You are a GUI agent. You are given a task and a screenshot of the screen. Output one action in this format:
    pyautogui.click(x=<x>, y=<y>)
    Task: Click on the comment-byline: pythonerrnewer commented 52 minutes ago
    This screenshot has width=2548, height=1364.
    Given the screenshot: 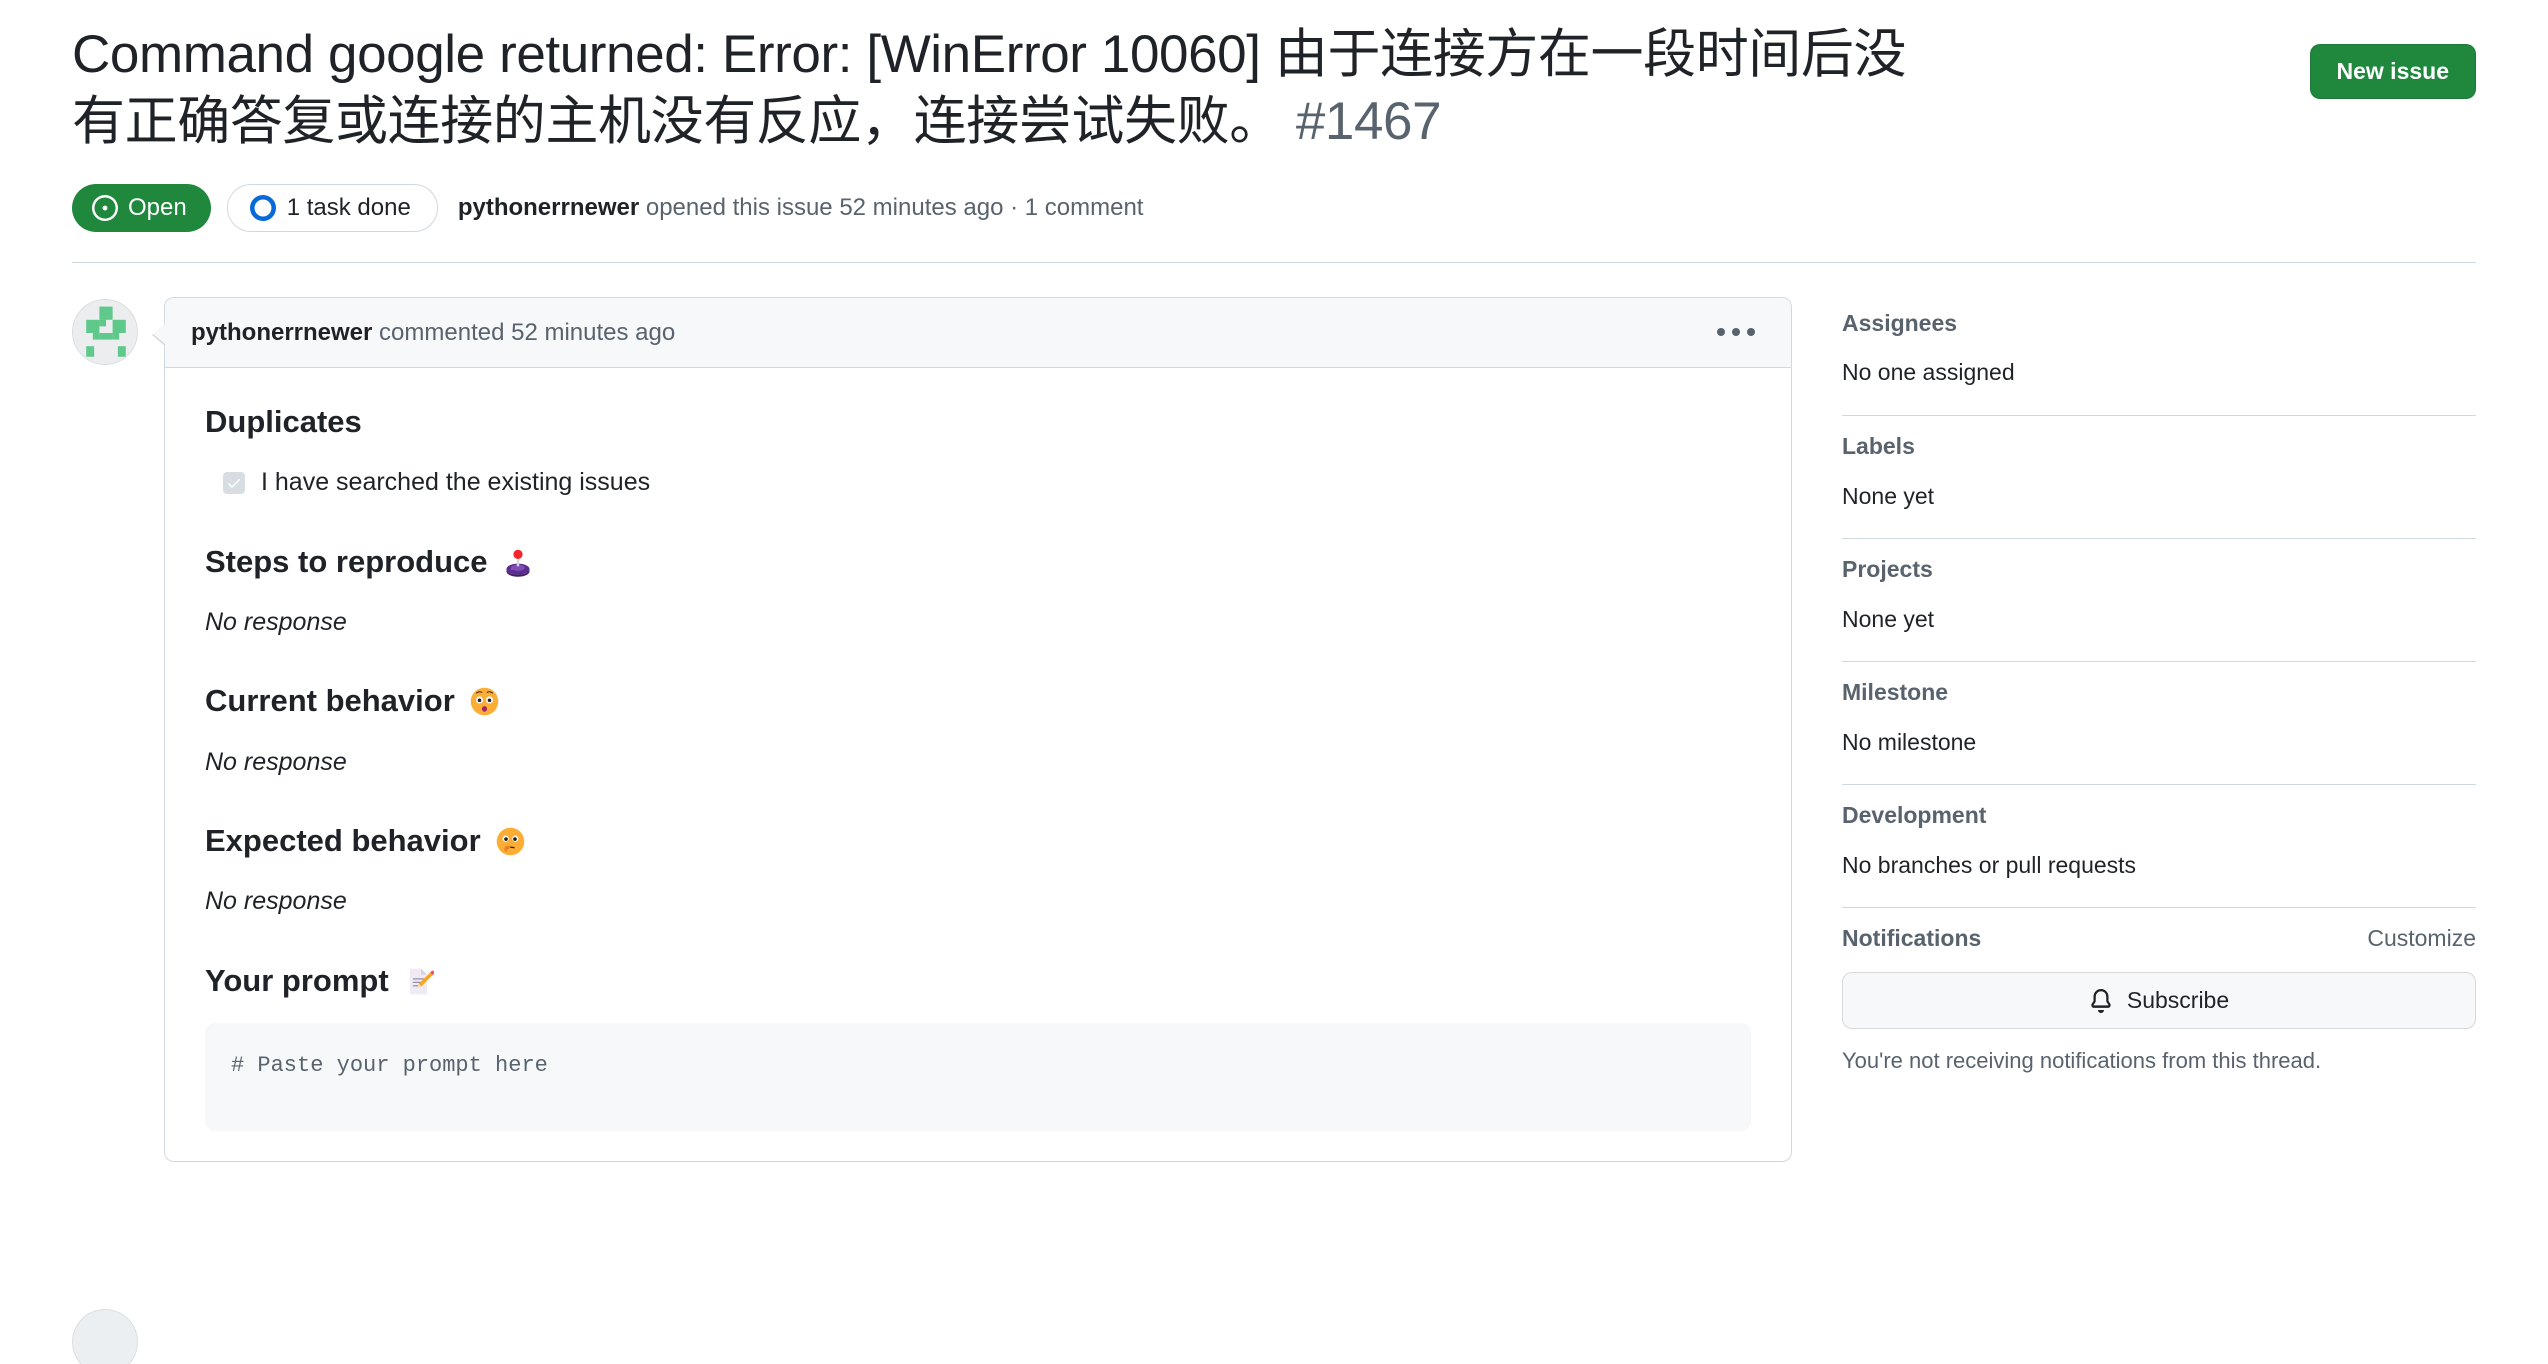 What is the action you would take?
    pyautogui.click(x=433, y=332)
    